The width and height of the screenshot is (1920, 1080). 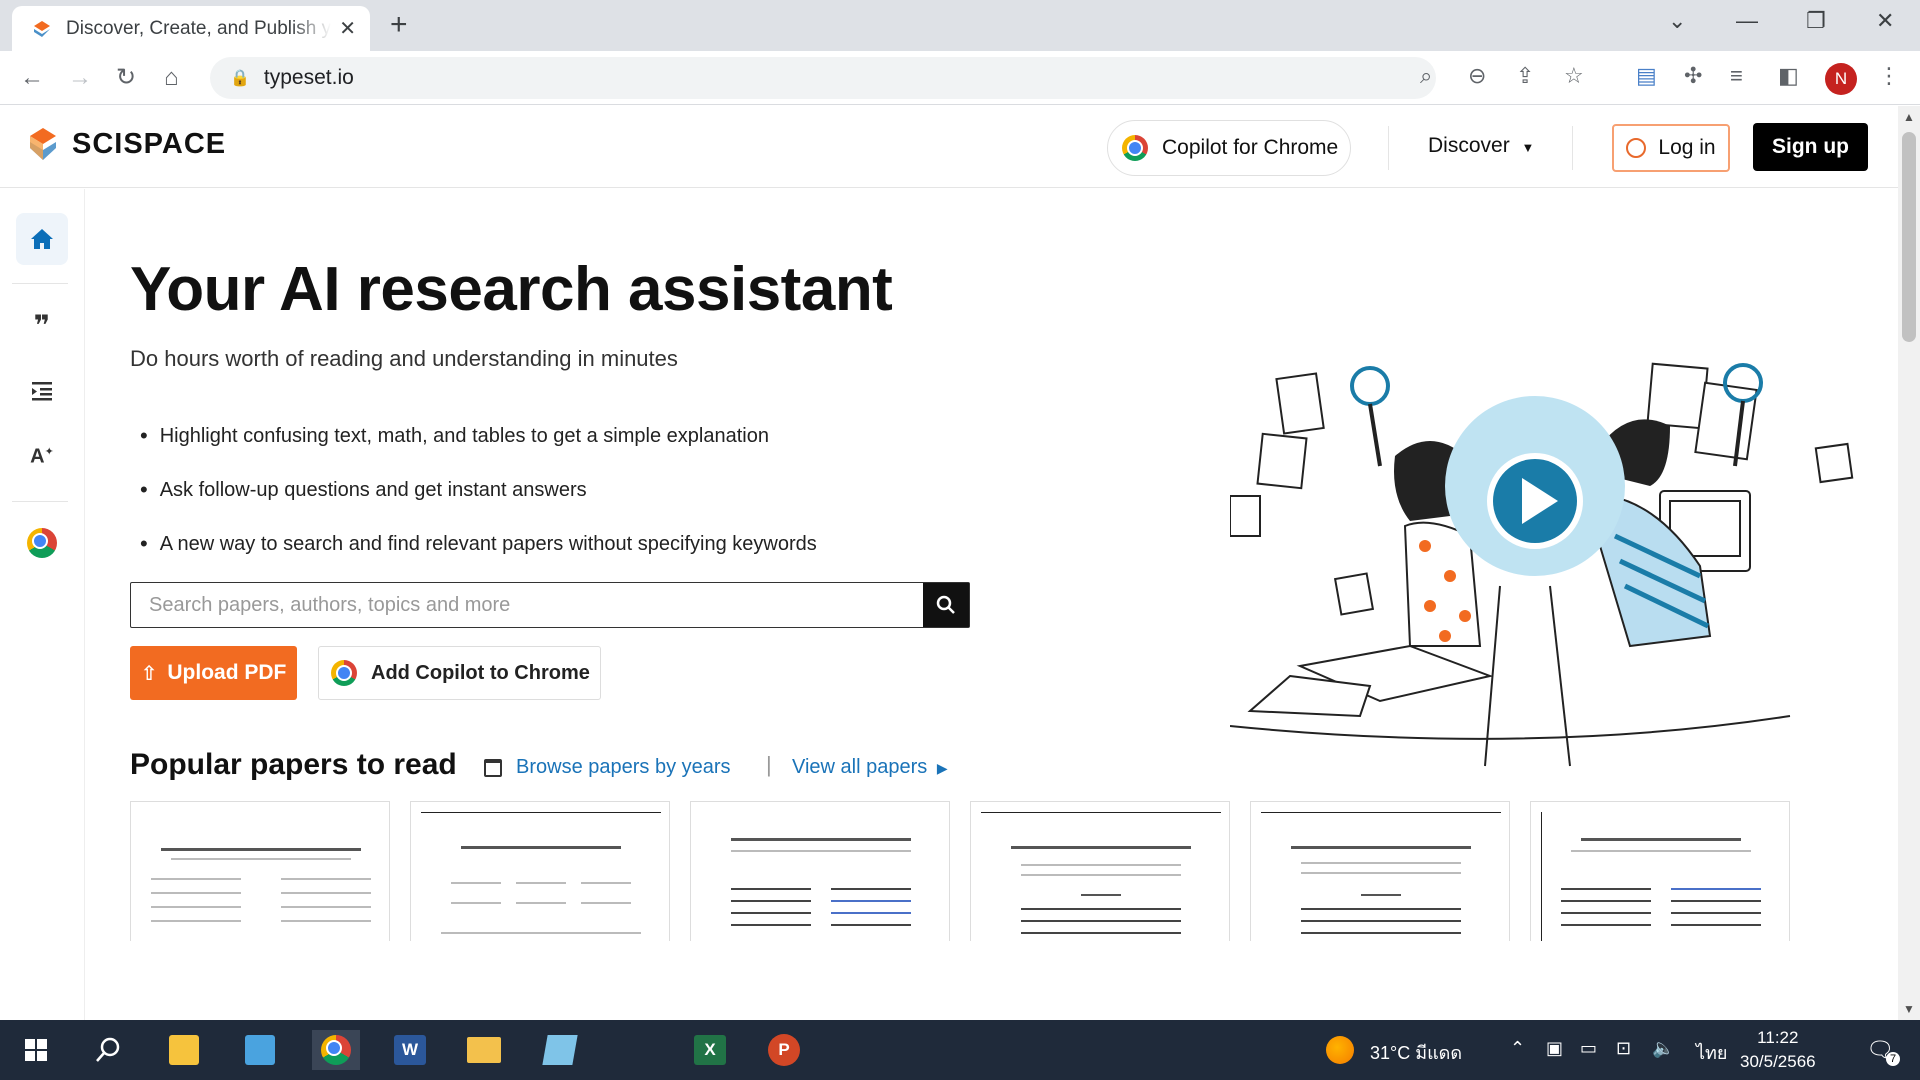 I want to click on upload-label: Upload PDF, so click(x=227, y=672).